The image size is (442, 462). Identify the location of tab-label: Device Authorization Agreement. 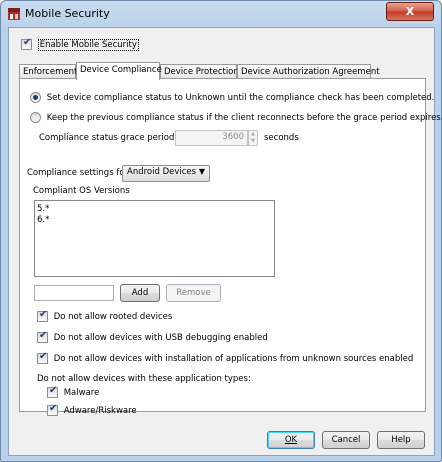
(310, 72).